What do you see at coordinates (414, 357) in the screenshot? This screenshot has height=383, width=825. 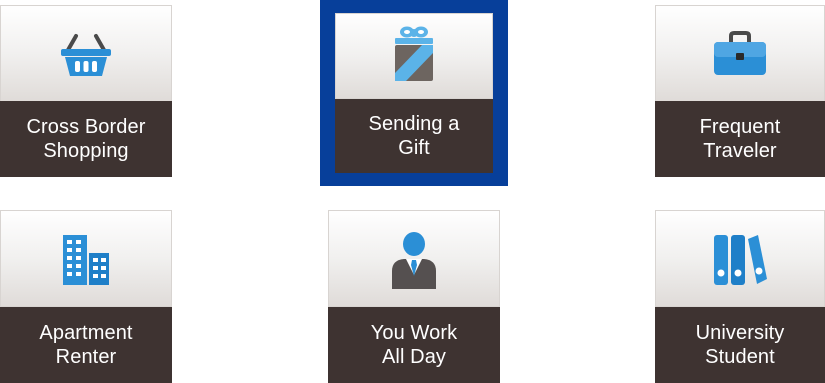 I see `tile-label-line2: All Day` at bounding box center [414, 357].